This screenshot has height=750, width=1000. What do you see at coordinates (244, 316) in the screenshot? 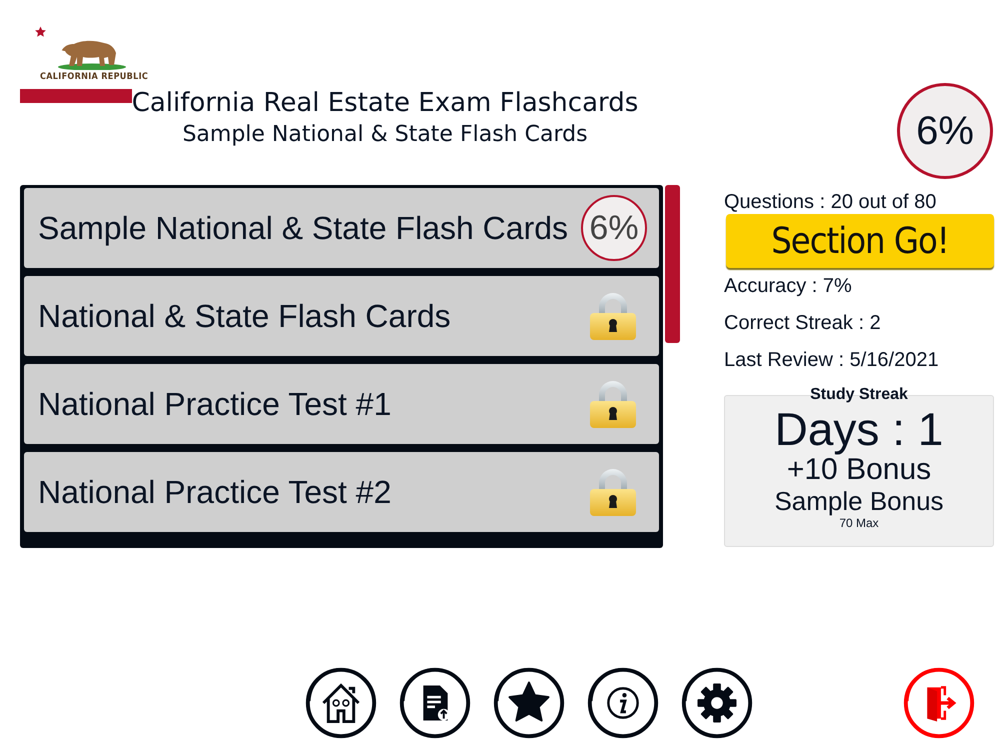
I see `deck-title: National & State Flash Cards` at bounding box center [244, 316].